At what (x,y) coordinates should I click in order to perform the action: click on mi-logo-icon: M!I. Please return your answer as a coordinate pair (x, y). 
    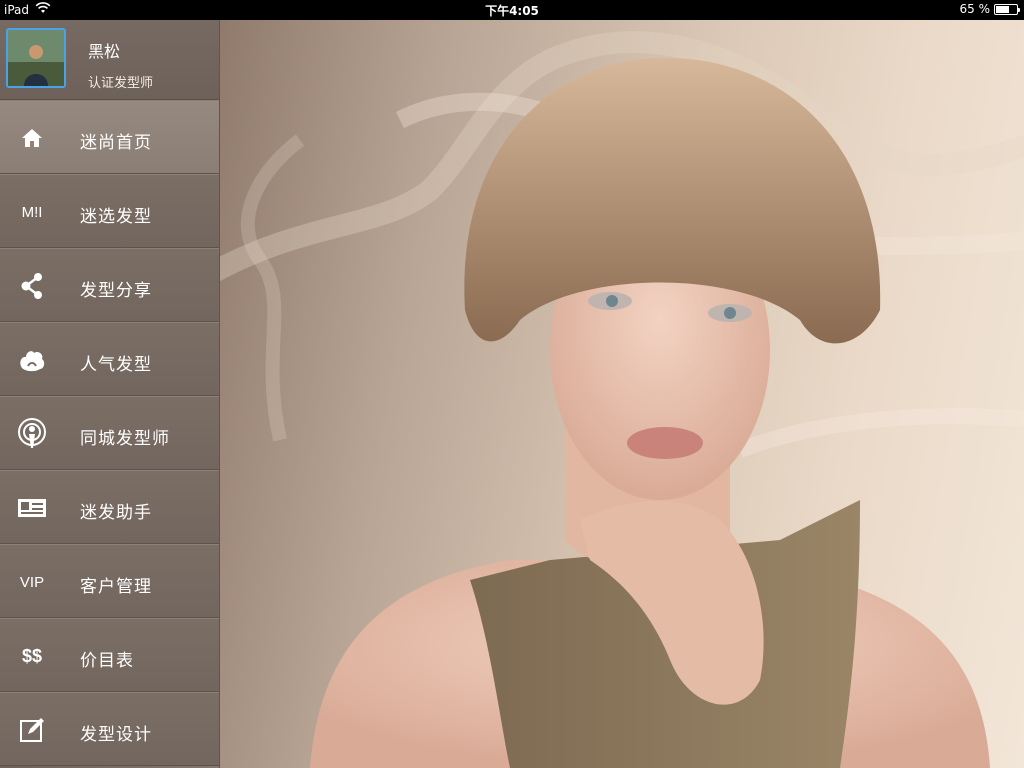
    Looking at the image, I should click on (32, 212).